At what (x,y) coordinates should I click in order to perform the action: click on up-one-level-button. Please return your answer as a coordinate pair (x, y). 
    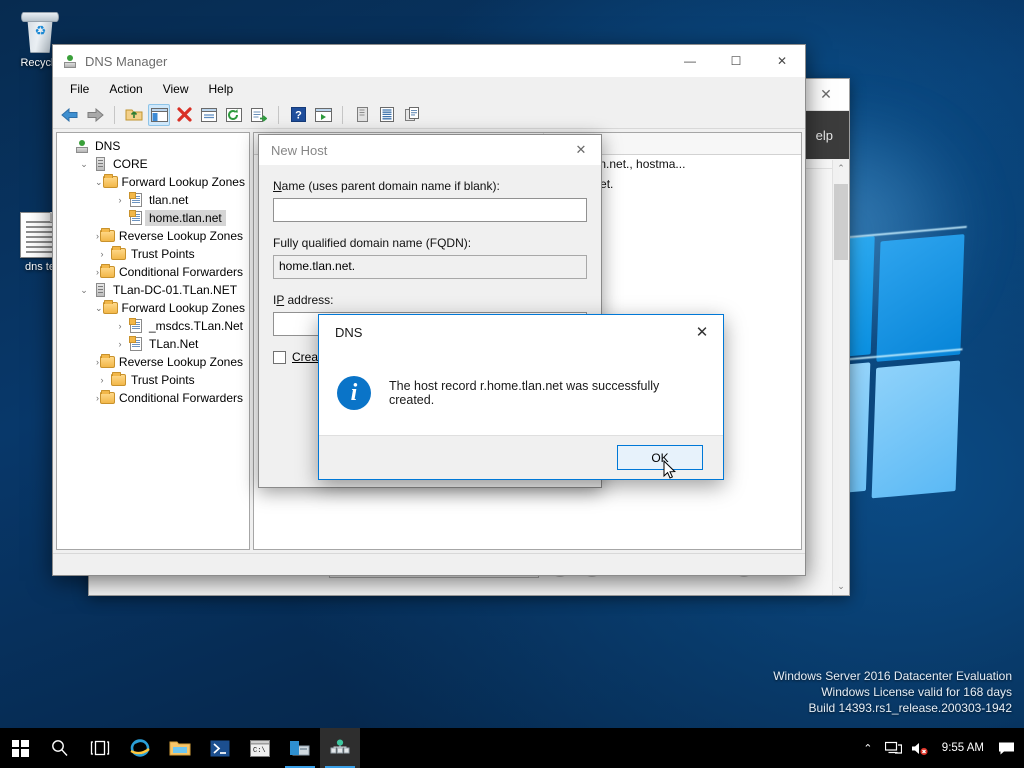
    Looking at the image, I should click on (134, 115).